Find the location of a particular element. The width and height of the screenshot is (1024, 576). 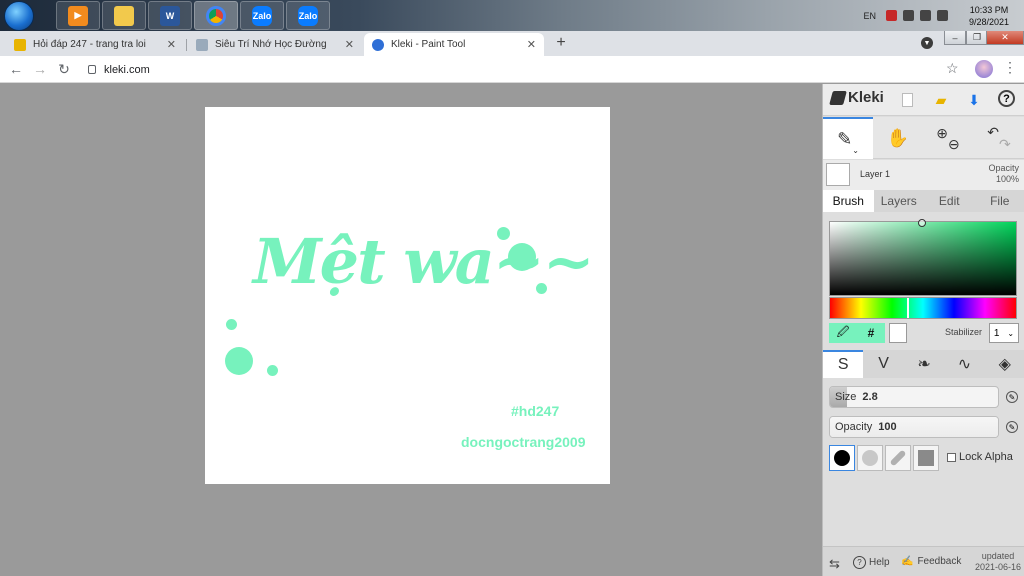

updated-info: updated 2021-06-16 is located at coordinates (998, 562).